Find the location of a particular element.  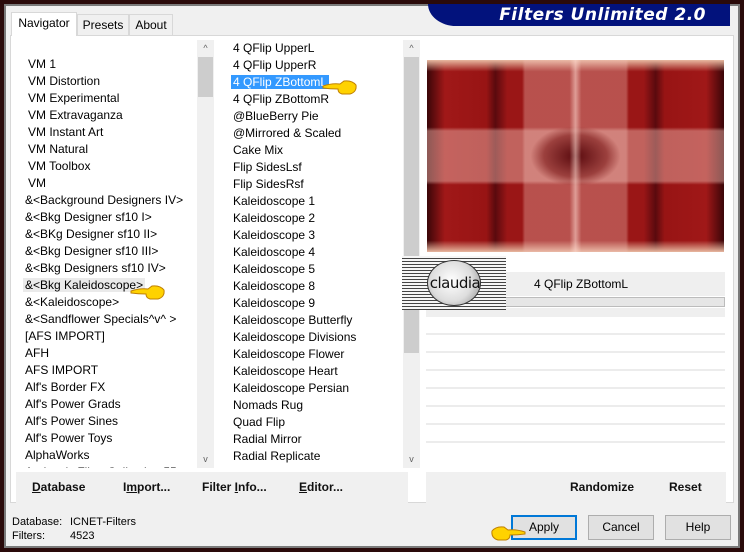

list-item: 4 QFlip ZBottomL is located at coordinates (316, 82).